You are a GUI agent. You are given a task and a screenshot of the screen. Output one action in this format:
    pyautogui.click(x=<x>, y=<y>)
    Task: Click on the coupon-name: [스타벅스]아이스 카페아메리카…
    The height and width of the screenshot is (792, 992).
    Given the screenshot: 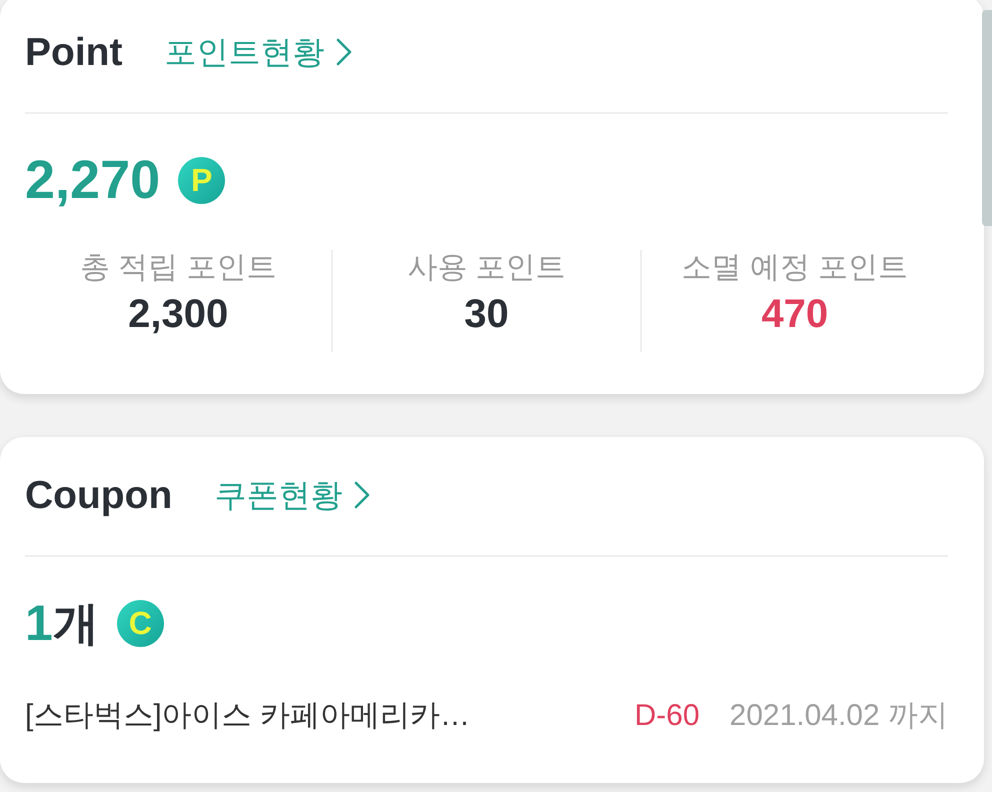 What is the action you would take?
    pyautogui.click(x=247, y=716)
    